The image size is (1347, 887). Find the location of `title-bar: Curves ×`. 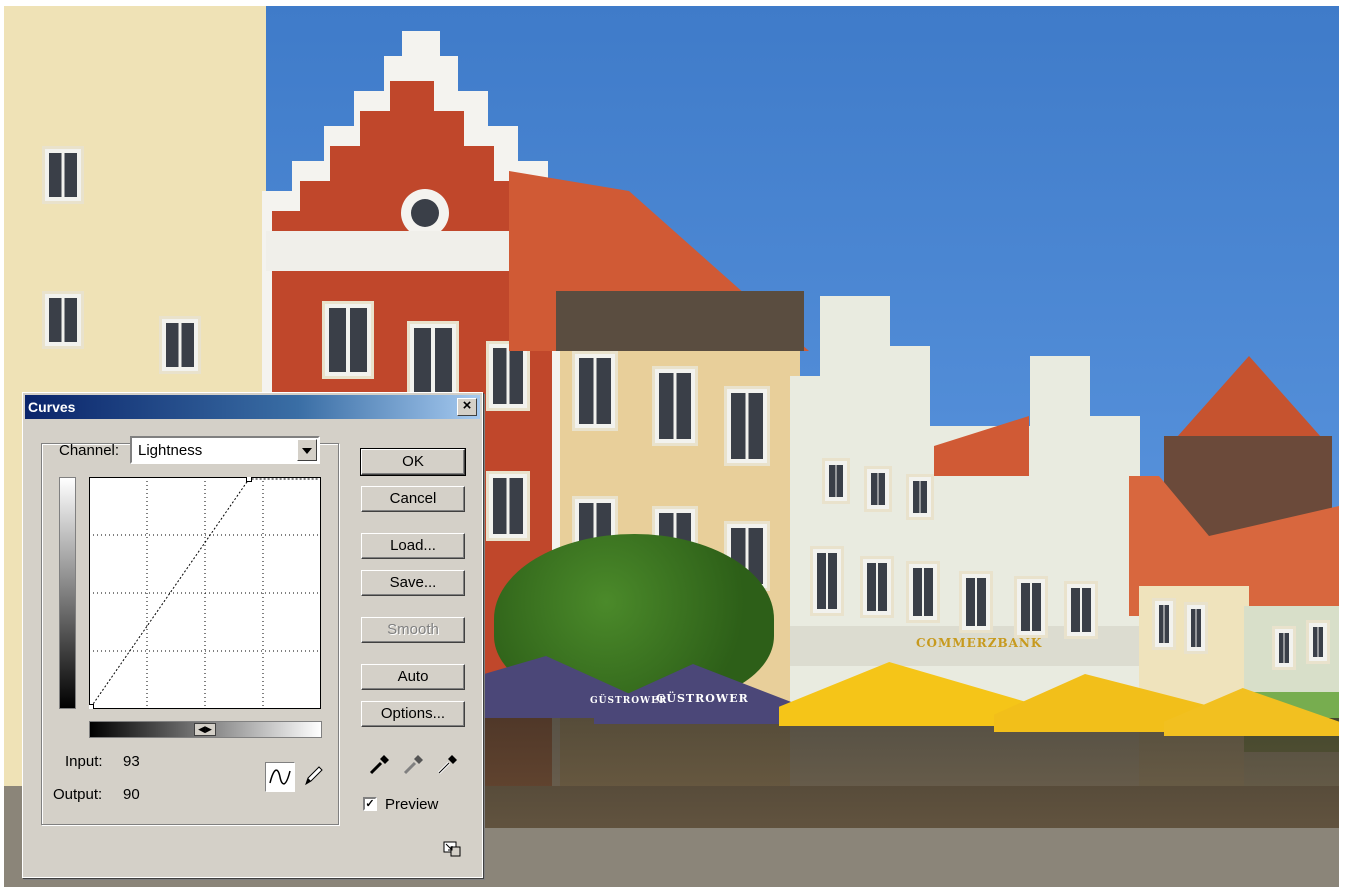

title-bar: Curves × is located at coordinates (252, 407).